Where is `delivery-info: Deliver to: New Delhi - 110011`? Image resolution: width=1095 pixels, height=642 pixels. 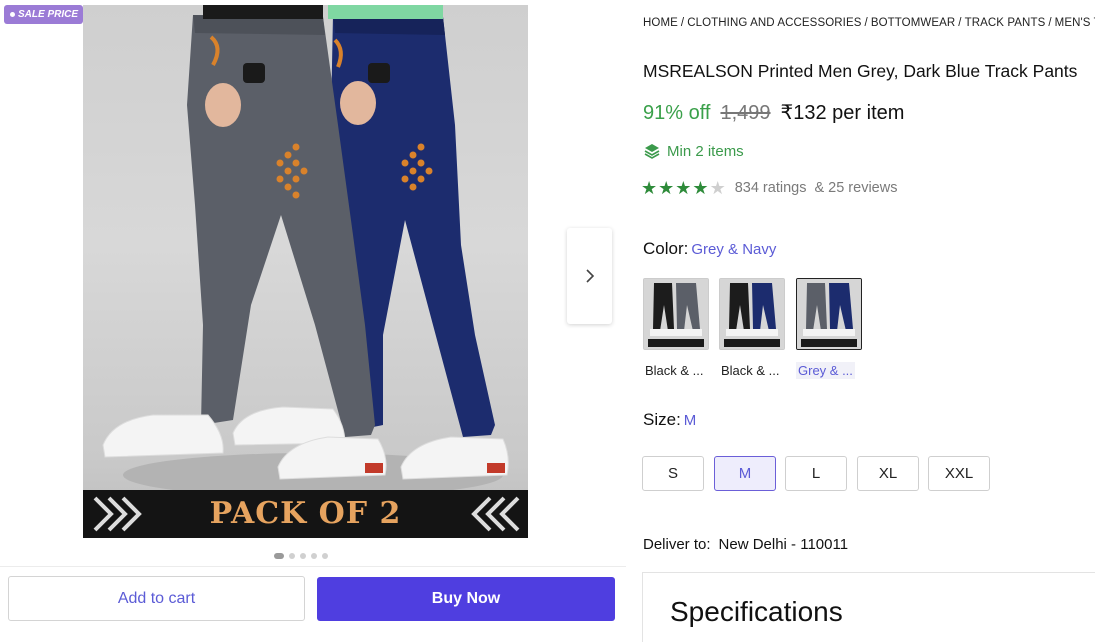 delivery-info: Deliver to: New Delhi - 110011 is located at coordinates (745, 544).